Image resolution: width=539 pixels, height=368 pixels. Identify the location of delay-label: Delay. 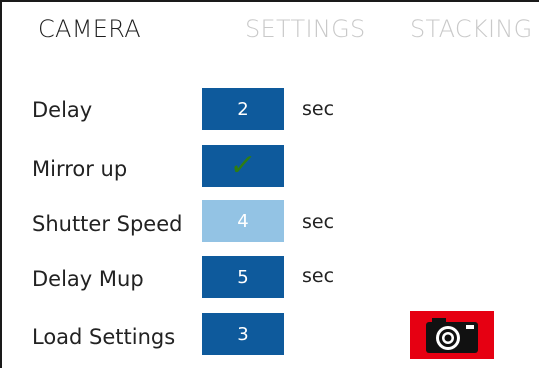
(62, 110).